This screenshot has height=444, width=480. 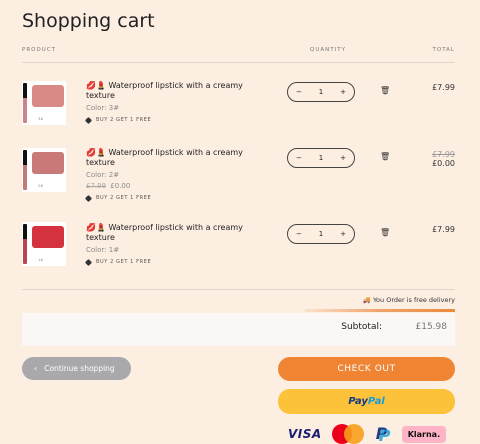 What do you see at coordinates (96, 186) in the screenshot?
I see `original-price: £7.99` at bounding box center [96, 186].